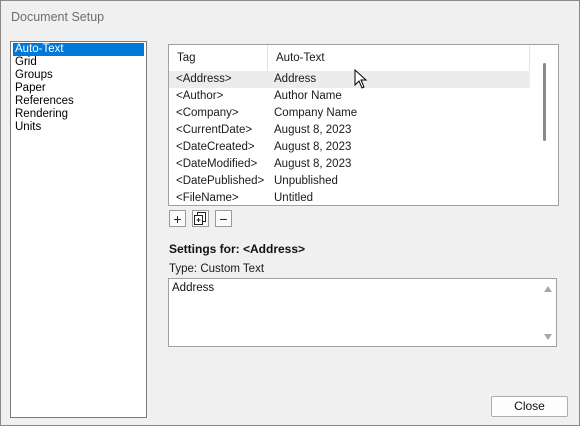 The image size is (580, 426). I want to click on category-item-rendering: Rendering, so click(41, 114).